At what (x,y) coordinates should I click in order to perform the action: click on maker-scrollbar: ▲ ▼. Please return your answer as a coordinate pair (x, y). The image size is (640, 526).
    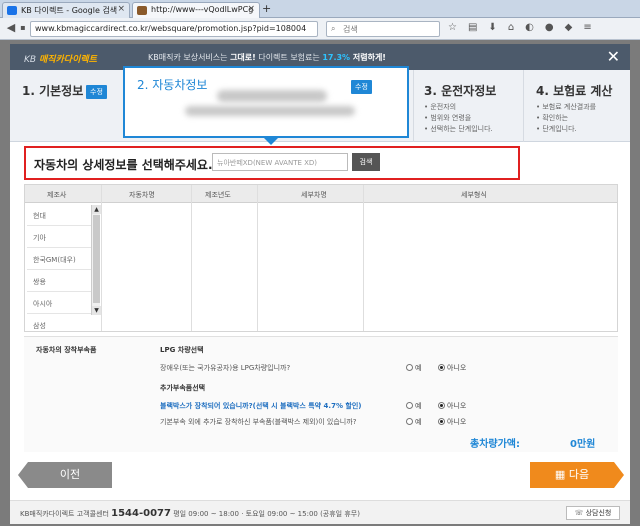
    Looking at the image, I should click on (96, 260).